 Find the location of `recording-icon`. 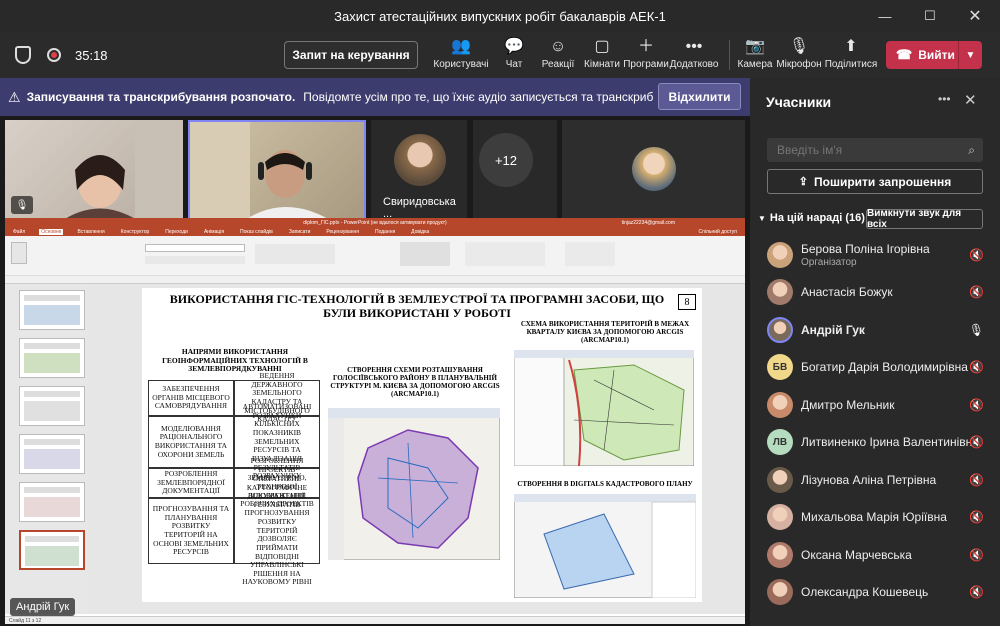

recording-icon is located at coordinates (54, 55).